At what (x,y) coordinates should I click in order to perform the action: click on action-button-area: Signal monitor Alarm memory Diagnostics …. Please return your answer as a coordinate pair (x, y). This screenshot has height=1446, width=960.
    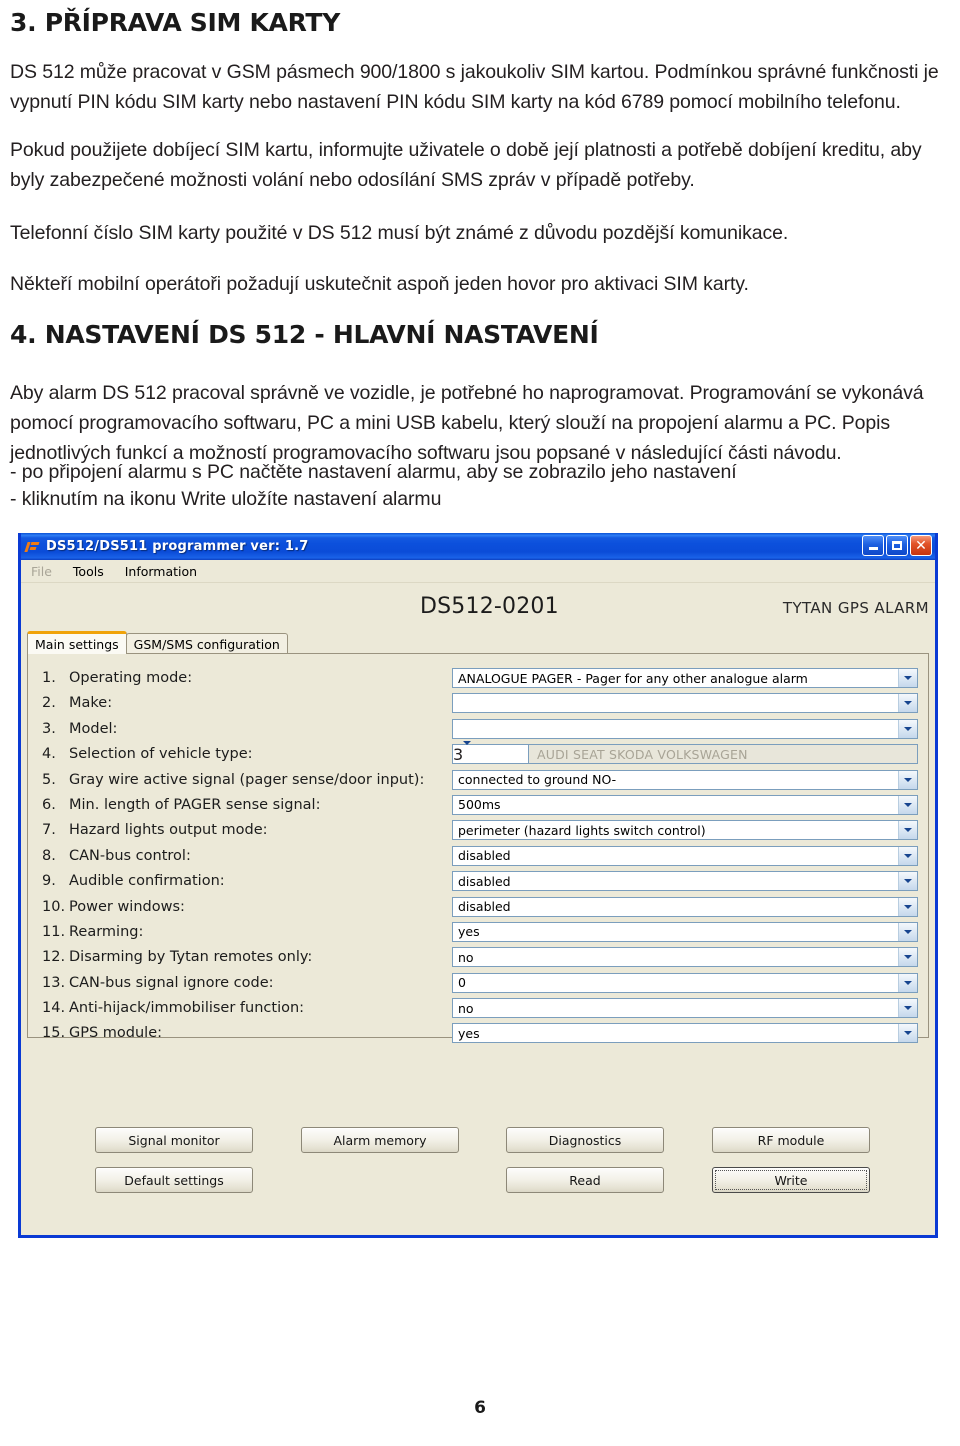
    Looking at the image, I should click on (478, 1161).